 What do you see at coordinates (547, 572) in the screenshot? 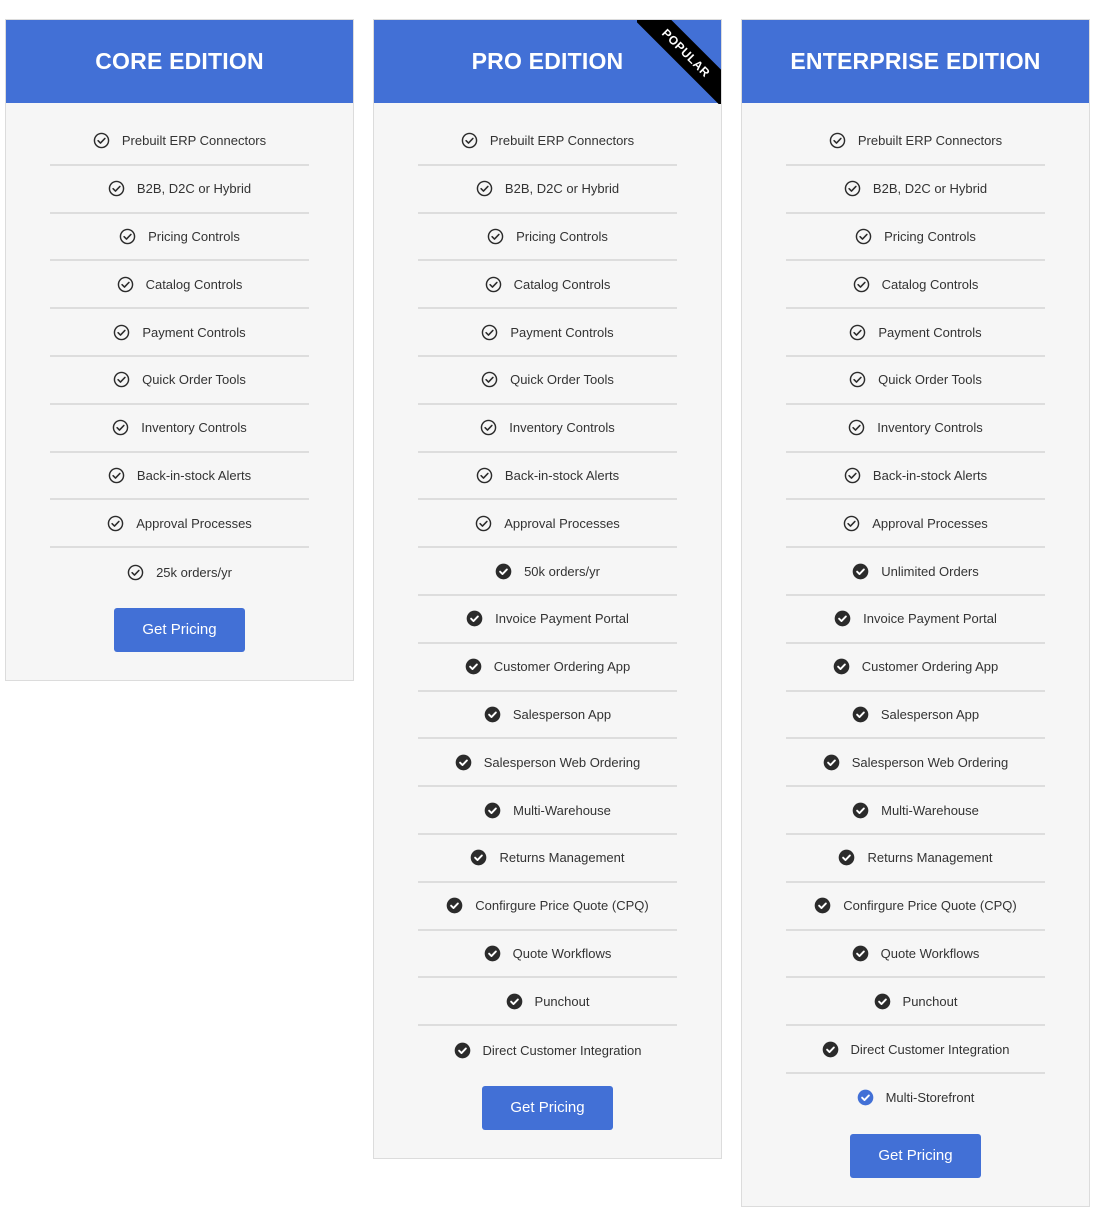
I see `feature-item: 50k orders/yr` at bounding box center [547, 572].